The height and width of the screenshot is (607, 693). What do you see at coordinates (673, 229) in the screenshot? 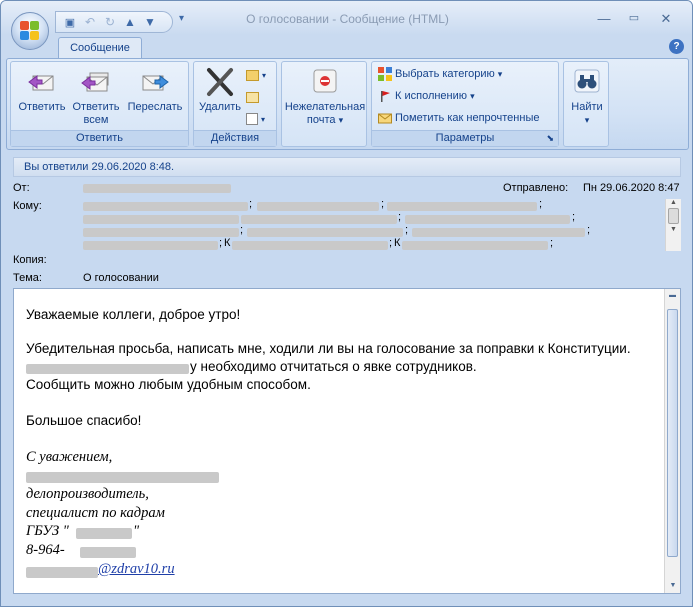
I see `scroll-down-icon: ▼` at bounding box center [673, 229].